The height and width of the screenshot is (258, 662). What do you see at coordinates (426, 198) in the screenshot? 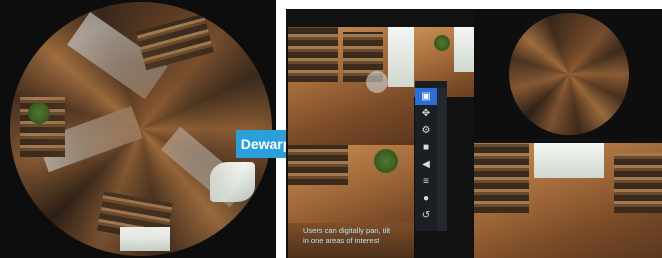
I see `toggle-icon: ●` at bounding box center [426, 198].